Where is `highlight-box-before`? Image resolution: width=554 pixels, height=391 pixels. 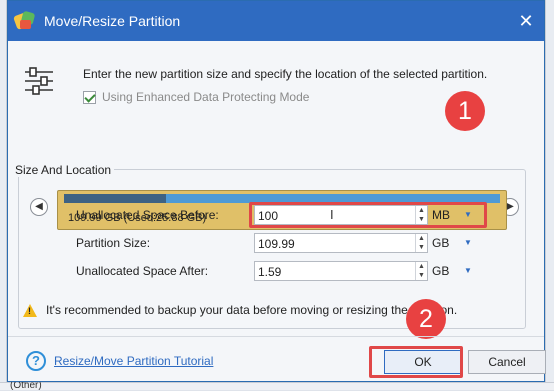
highlight-box-before is located at coordinates (368, 215).